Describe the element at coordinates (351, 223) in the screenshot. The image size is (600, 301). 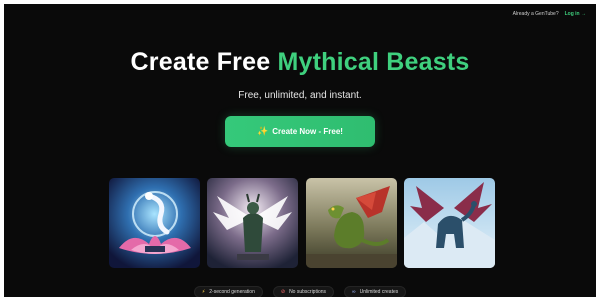
I see `green-dragon-image` at that location.